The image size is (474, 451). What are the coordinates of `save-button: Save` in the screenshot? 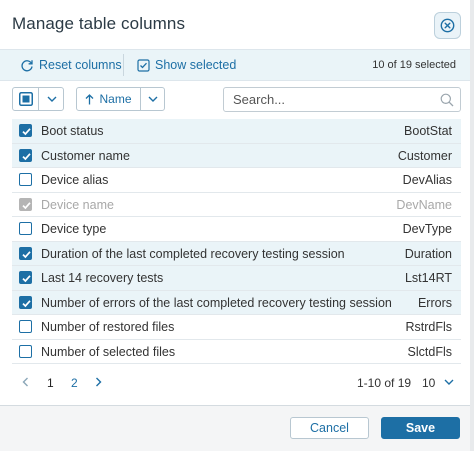 It's located at (420, 428).